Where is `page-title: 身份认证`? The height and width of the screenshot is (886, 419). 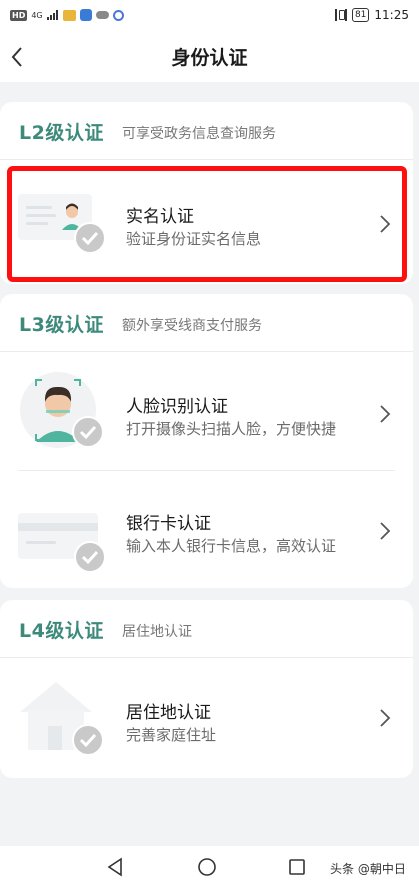 page-title: 身份认证 is located at coordinates (209, 58).